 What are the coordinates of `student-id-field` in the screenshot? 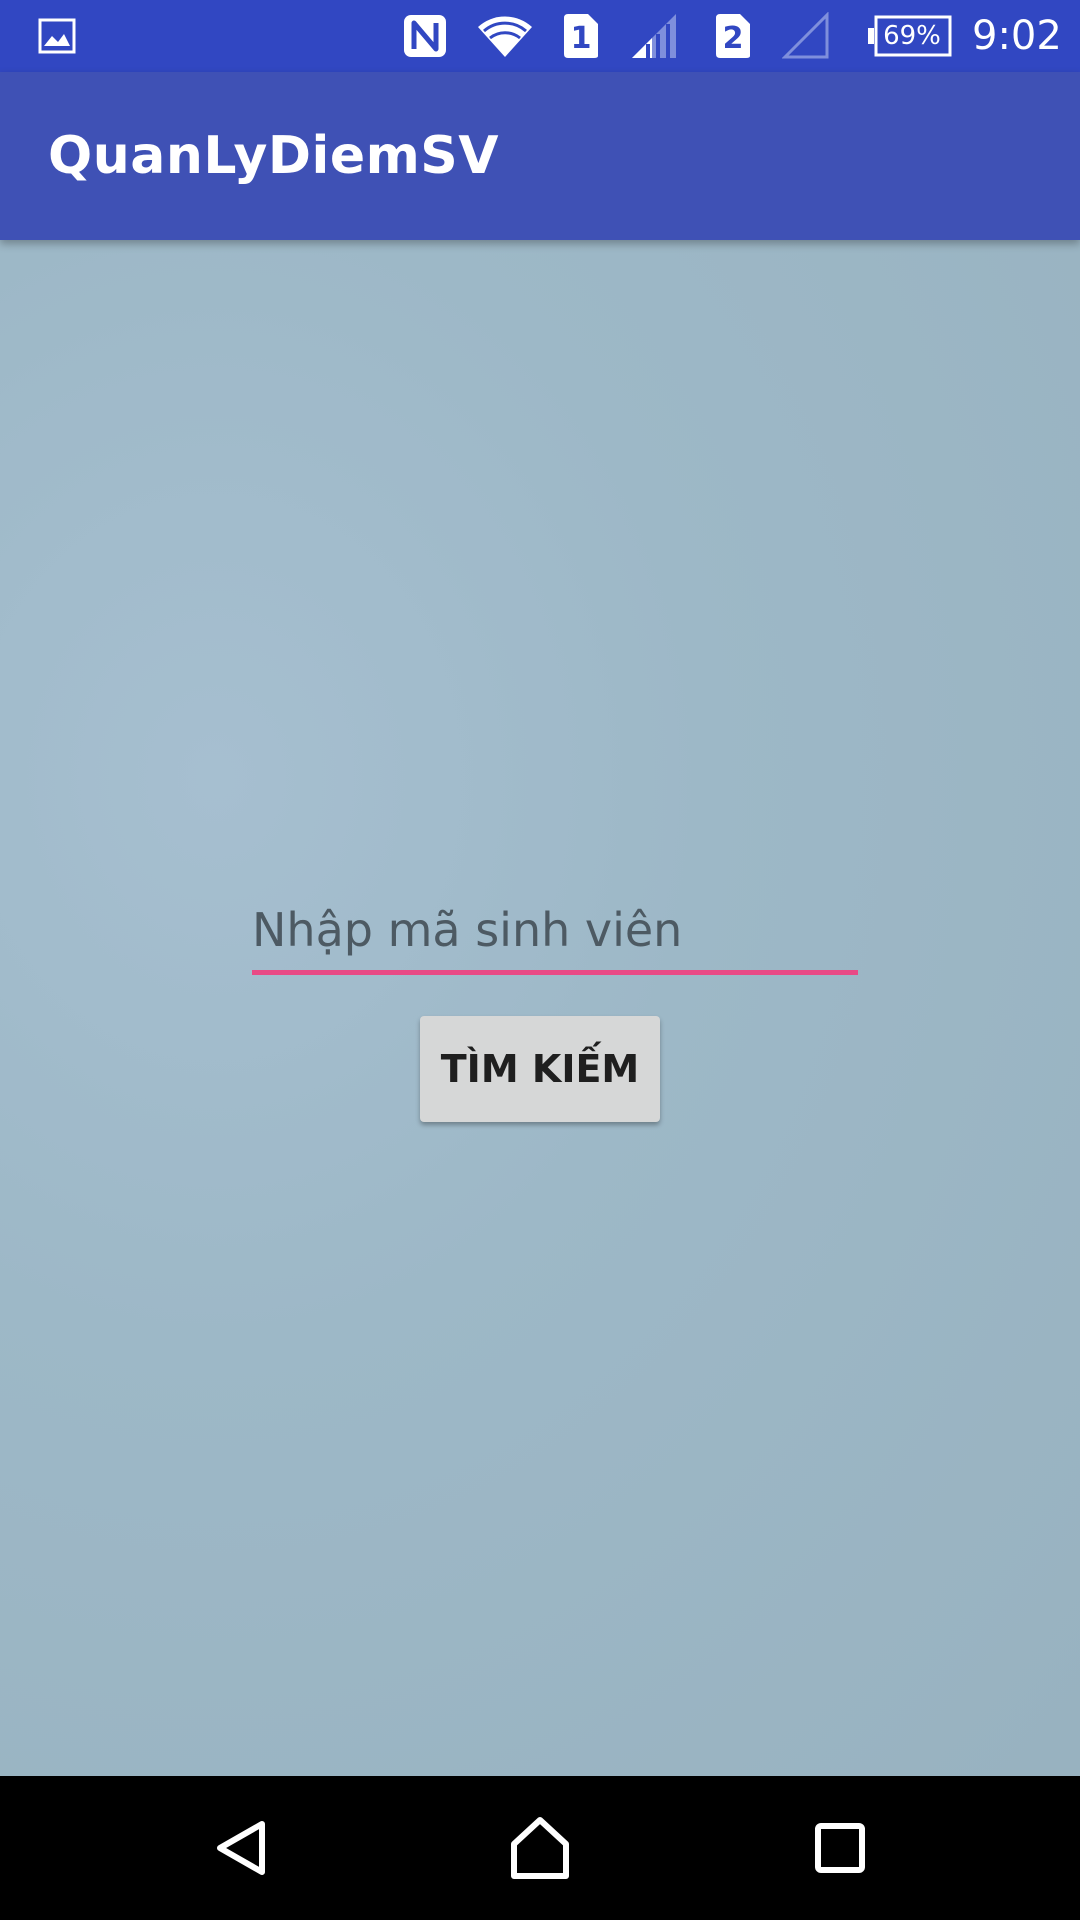 It's located at (555, 933).